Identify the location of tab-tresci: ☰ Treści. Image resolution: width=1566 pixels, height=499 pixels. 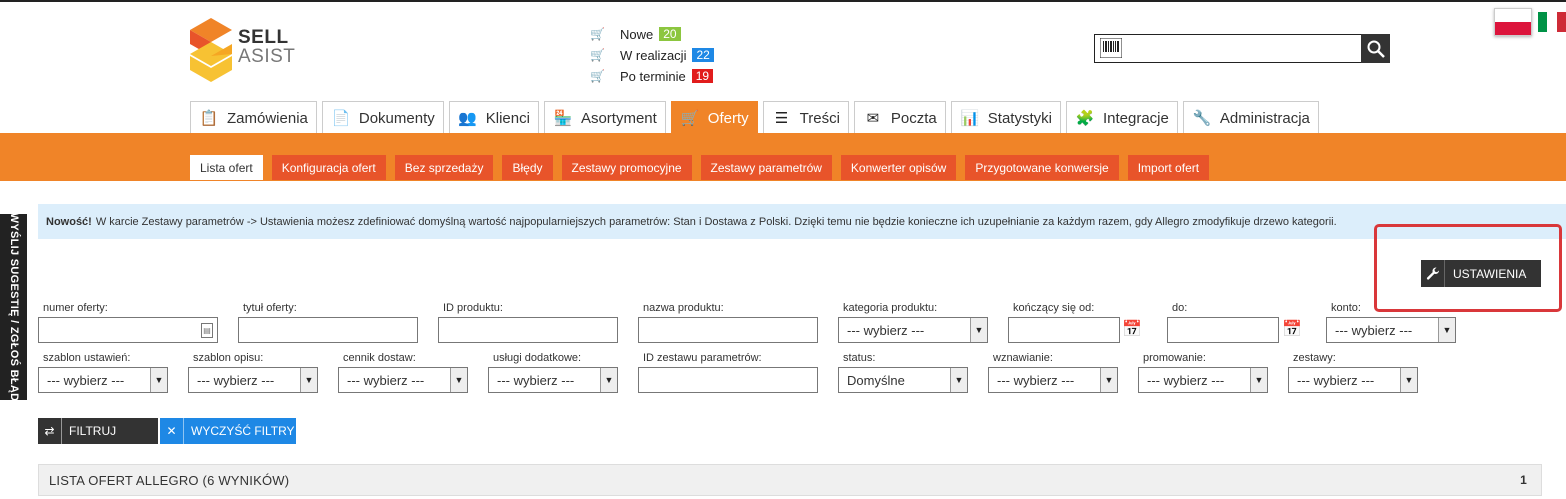
(805, 117).